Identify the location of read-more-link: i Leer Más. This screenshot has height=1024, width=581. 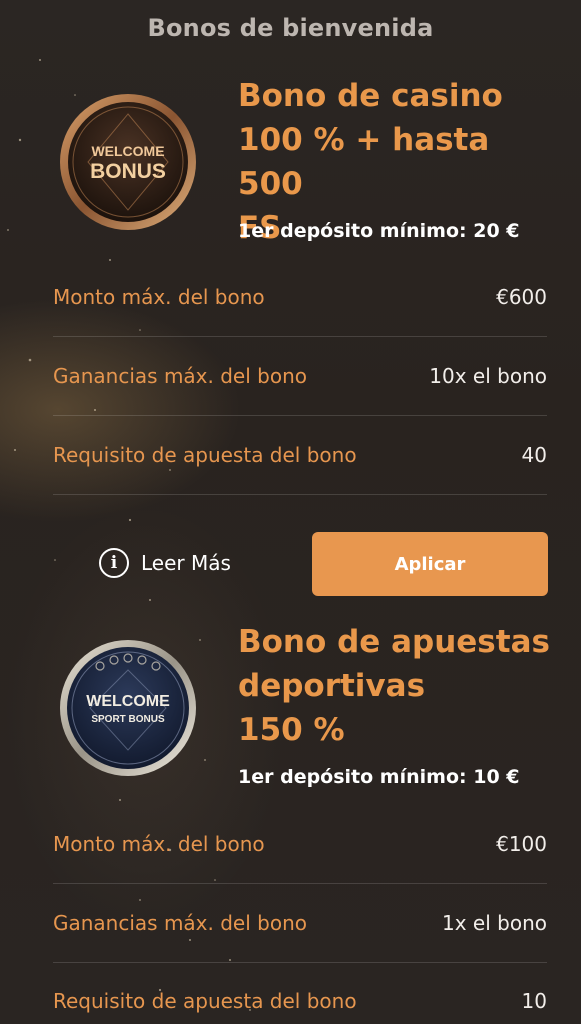
(165, 563).